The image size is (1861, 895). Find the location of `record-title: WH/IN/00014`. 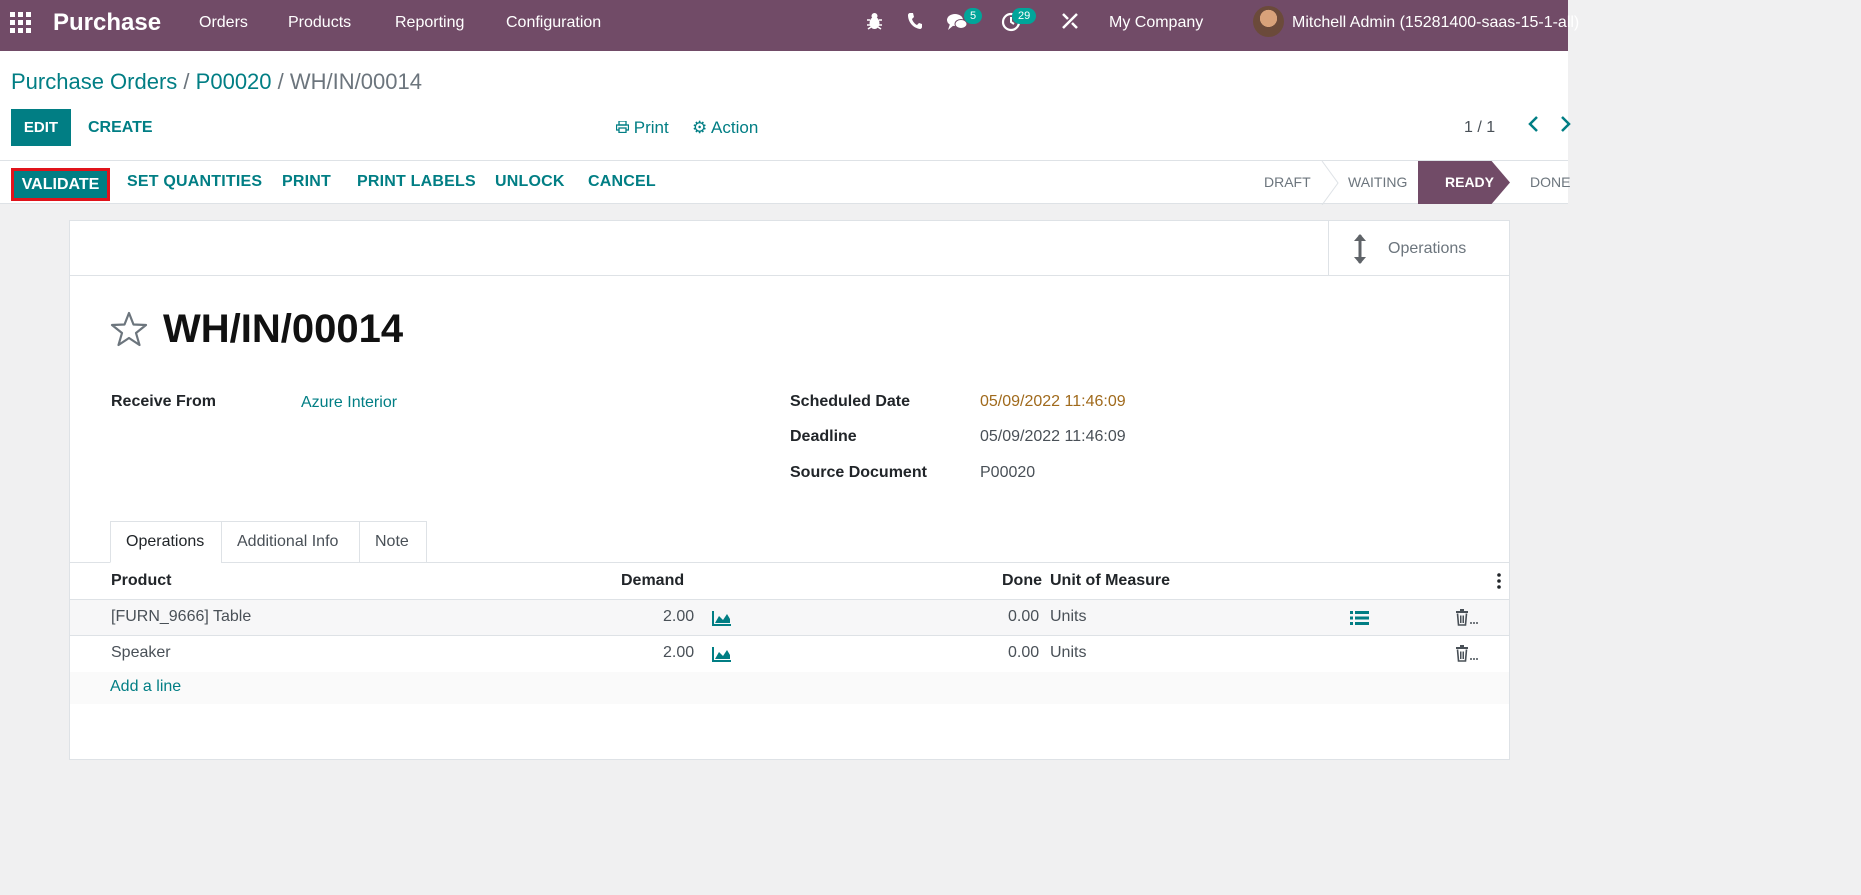

record-title: WH/IN/00014 is located at coordinates (283, 329).